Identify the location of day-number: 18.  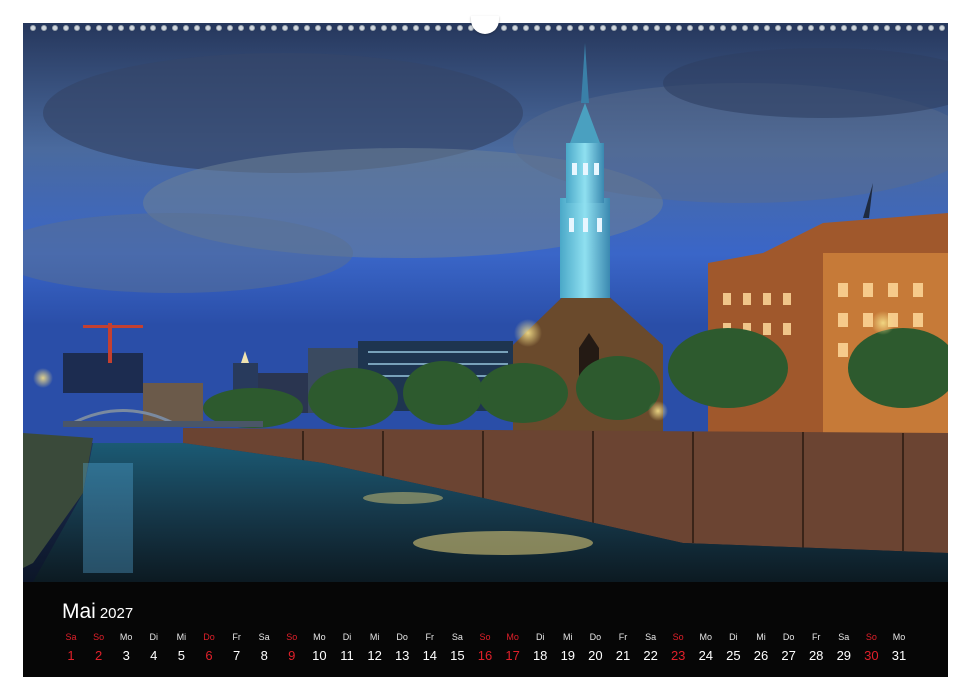
(540, 655).